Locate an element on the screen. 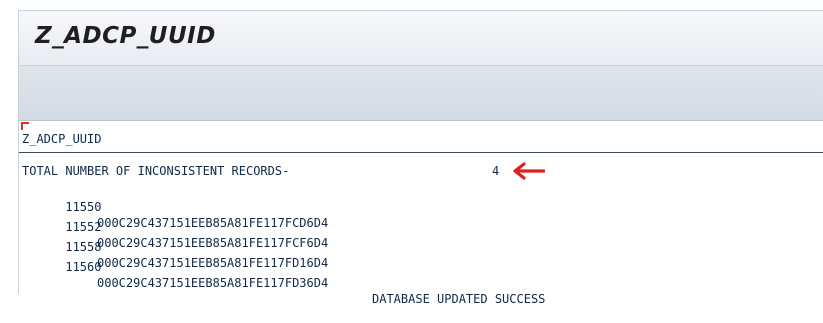  record-uuid: 000C29C437151EEB85A81FE117FD36D4 is located at coordinates (213, 283).